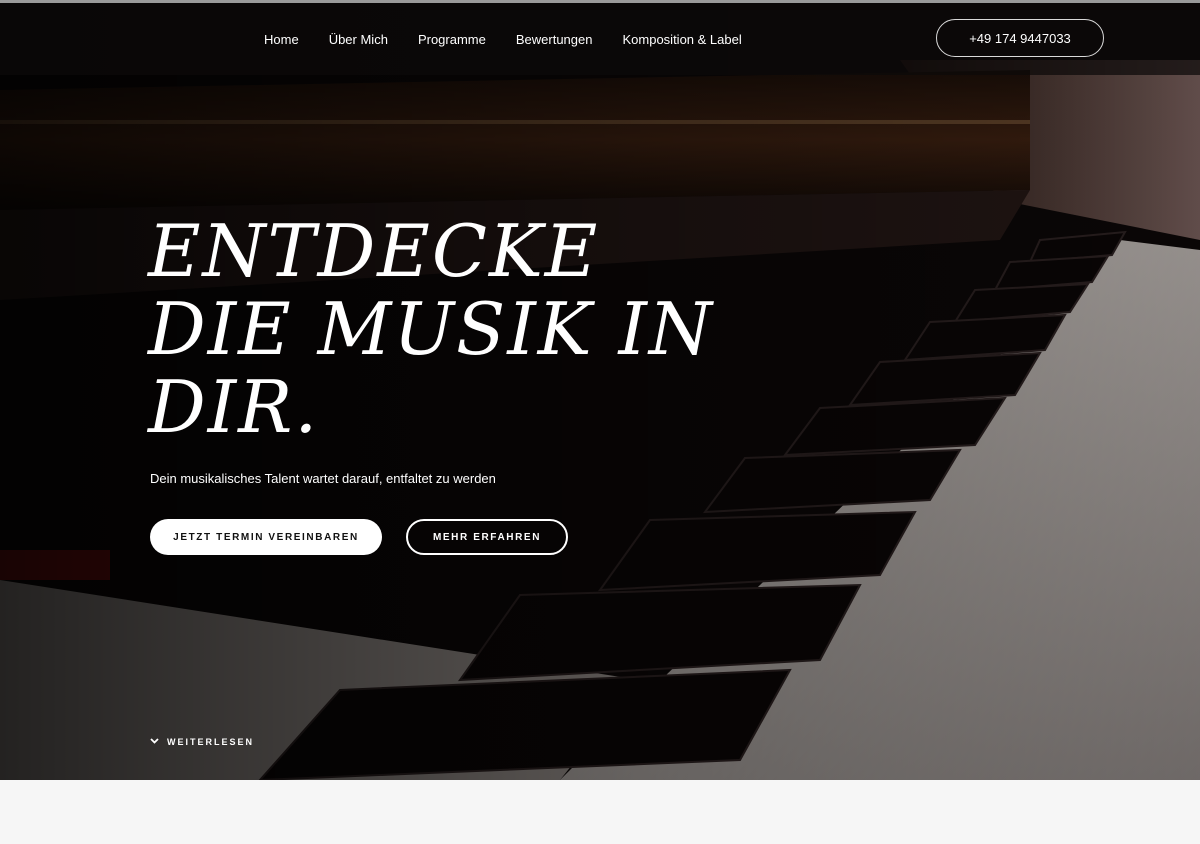  I want to click on headline-line-2: DIE MUSIK IN, so click(431, 329).